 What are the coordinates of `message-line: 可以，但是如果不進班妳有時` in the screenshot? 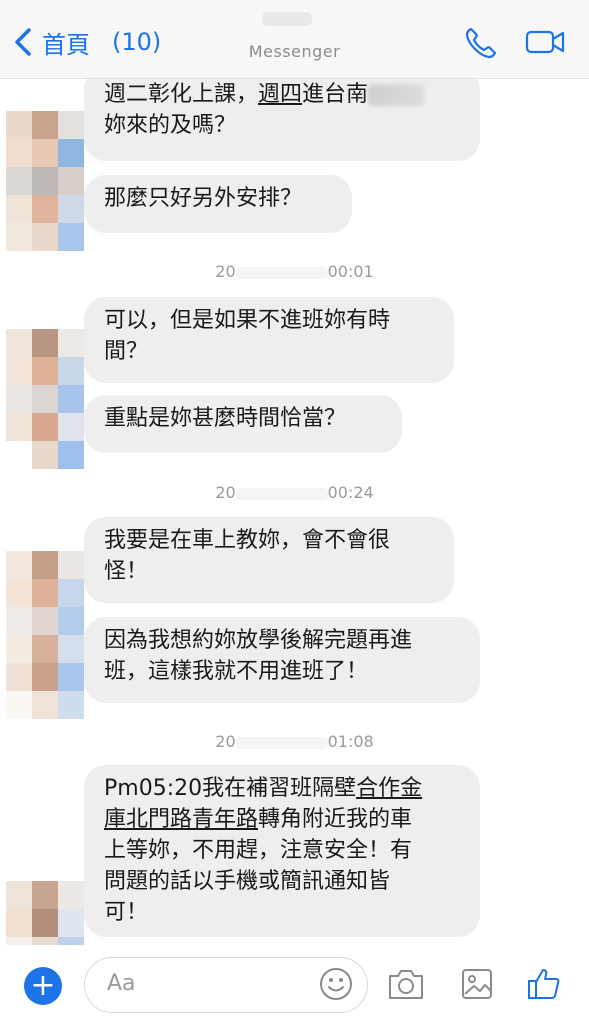 It's located at (247, 320).